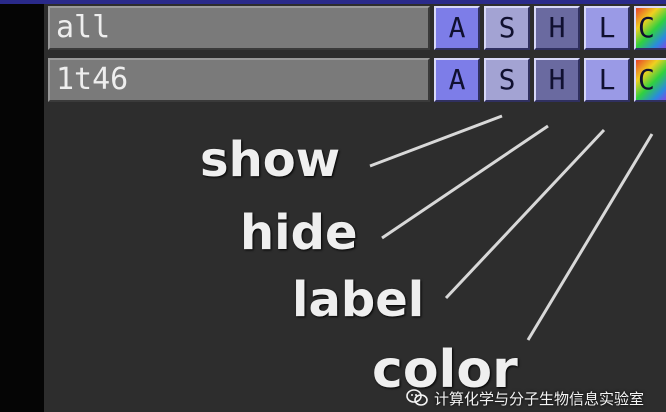  I want to click on show-annotation: show, so click(270, 160).